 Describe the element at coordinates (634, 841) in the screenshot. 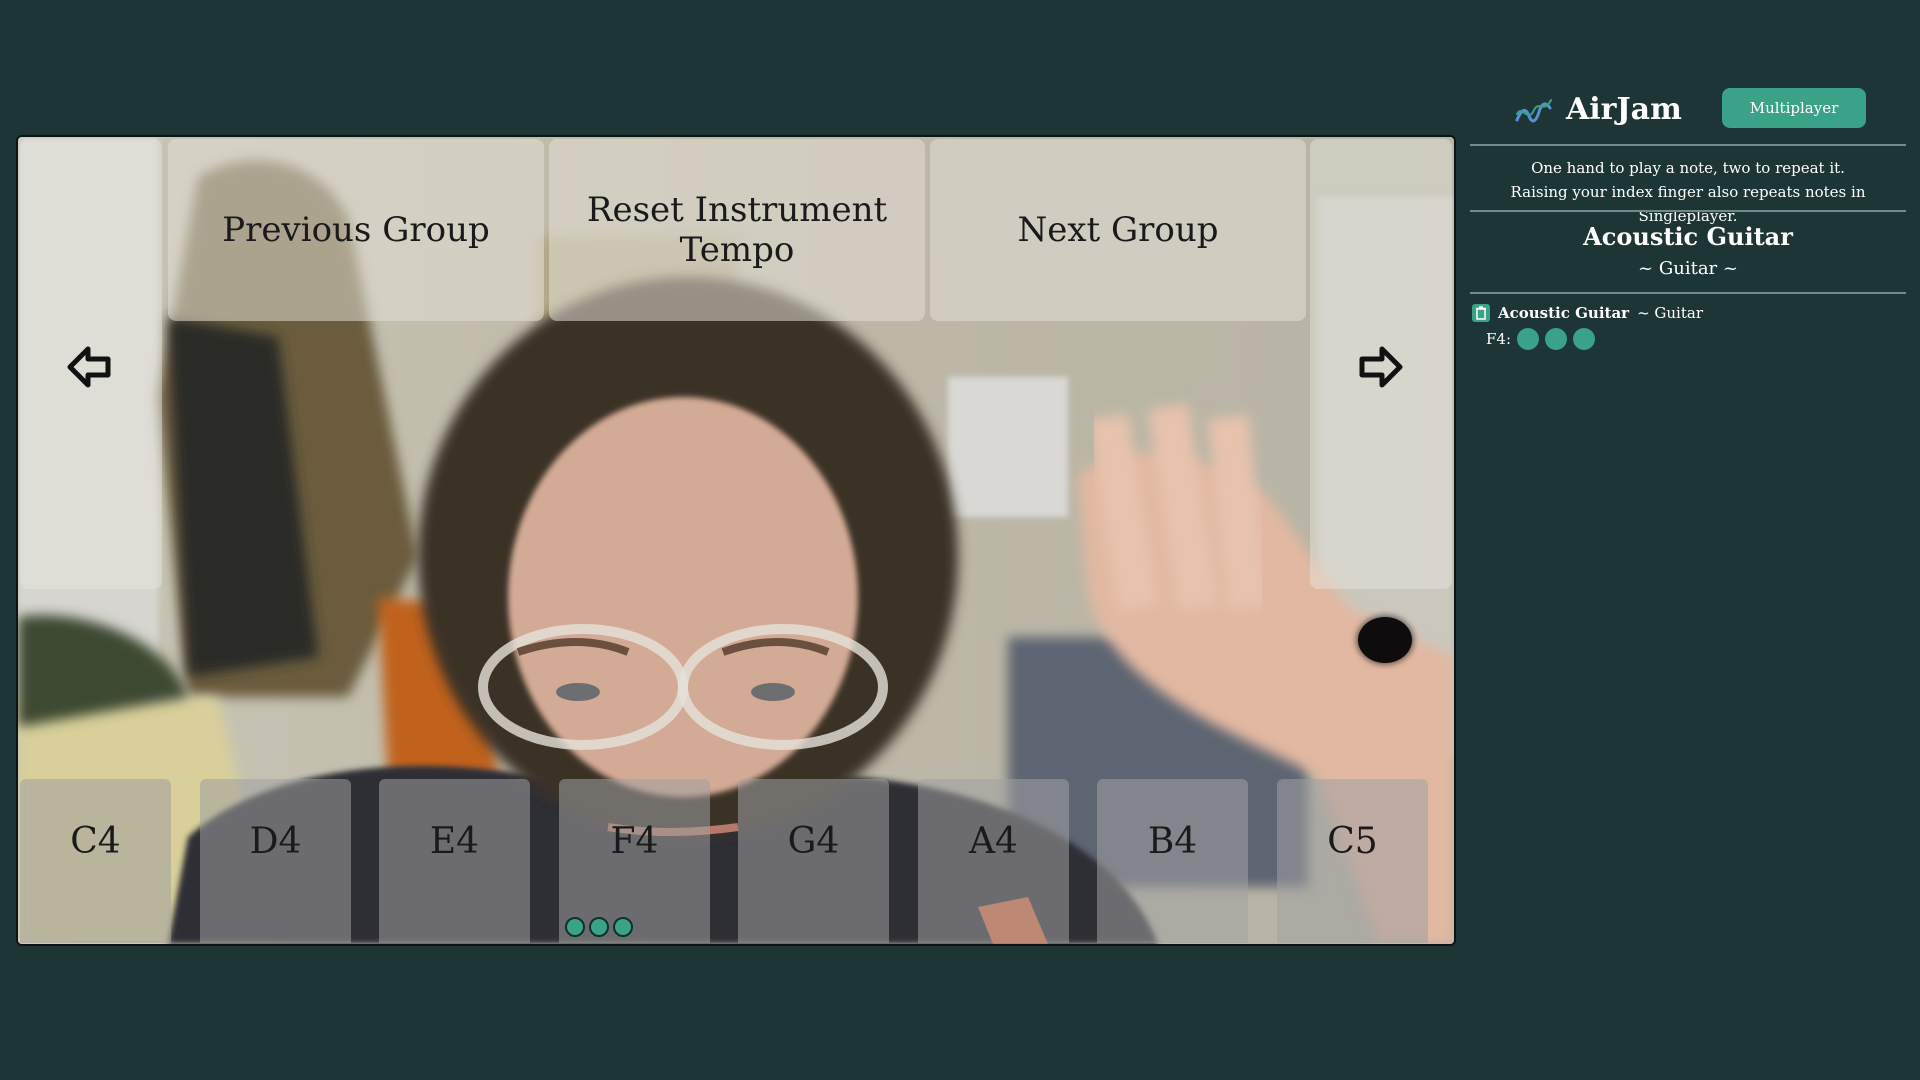

I see `note-key-label: F4` at that location.